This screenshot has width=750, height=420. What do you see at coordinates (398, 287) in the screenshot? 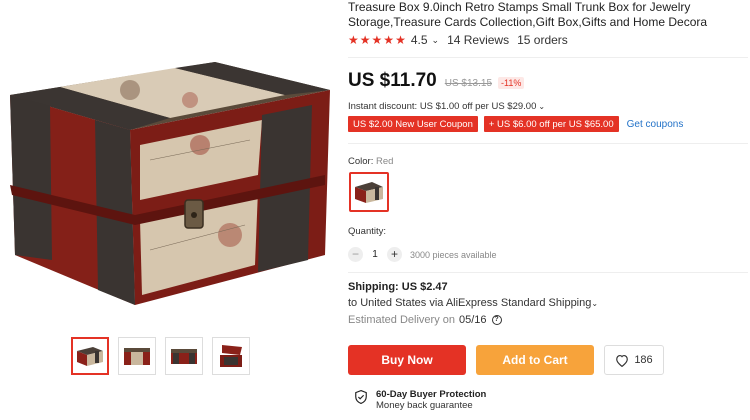
I see `shipping-cost: Shipping: US $2.47` at bounding box center [398, 287].